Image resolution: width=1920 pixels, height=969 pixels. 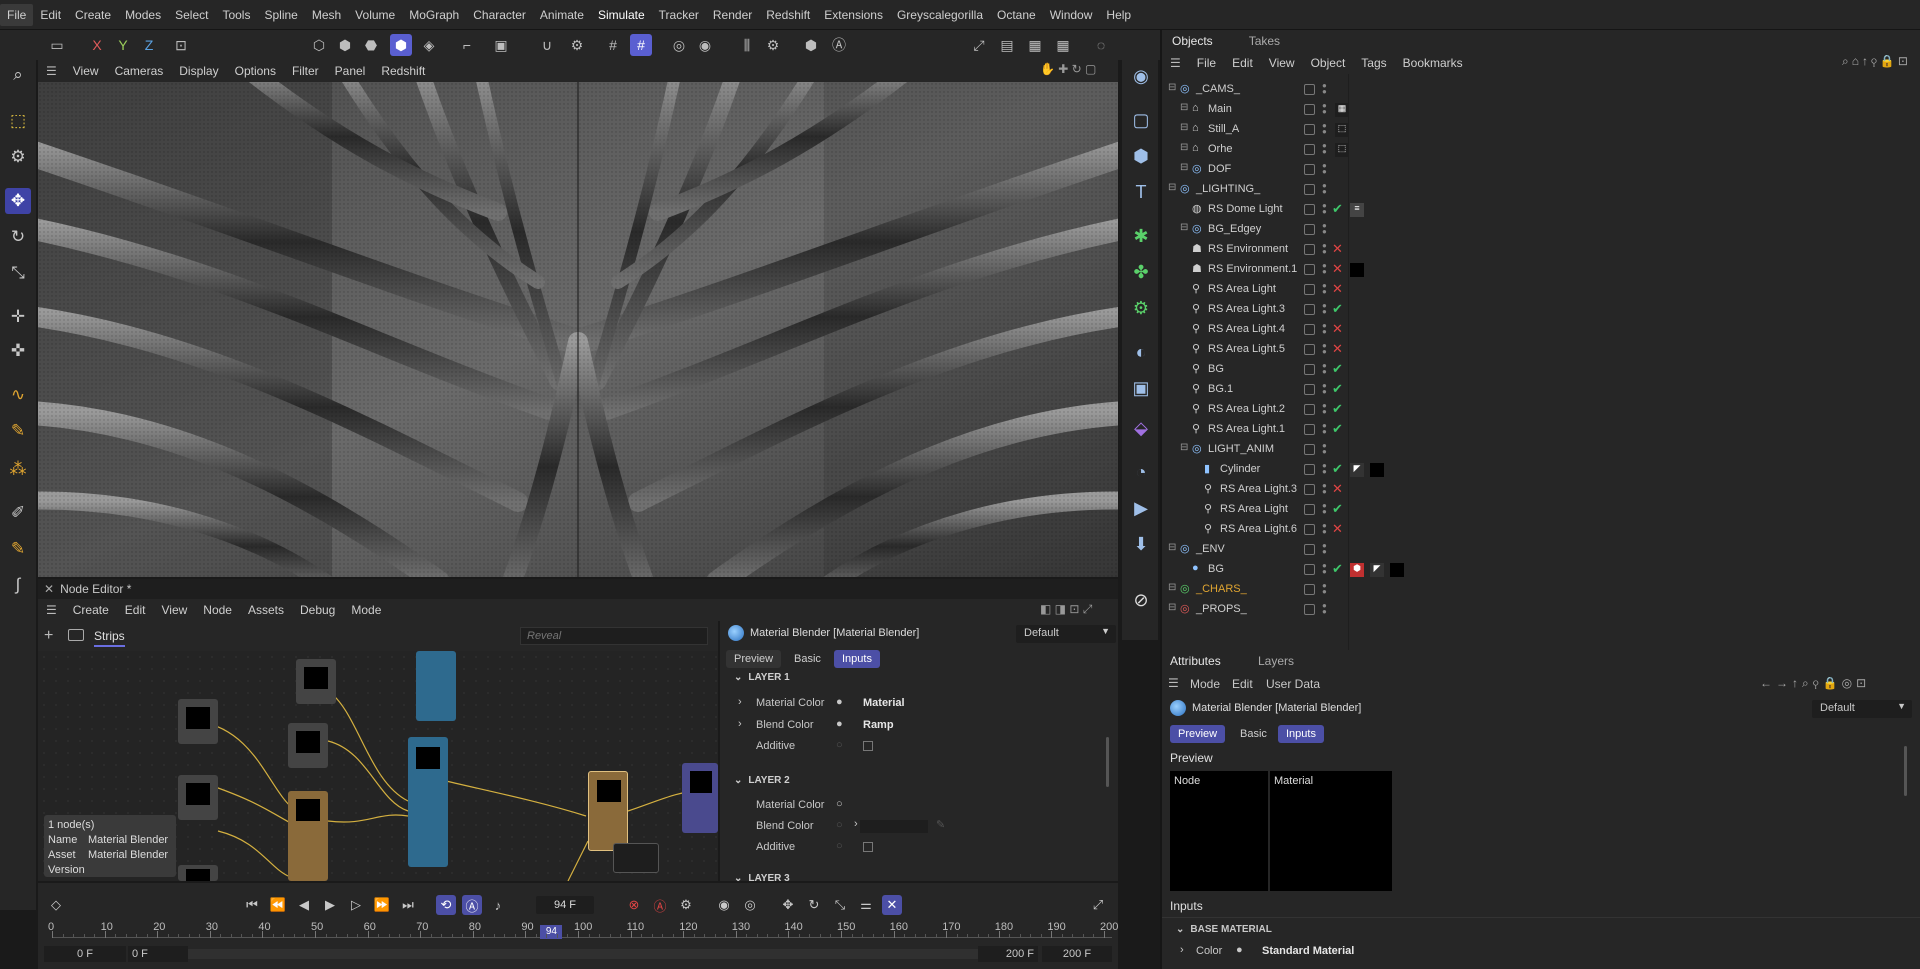 I want to click on menu-mograph: MoGraph, so click(x=434, y=15).